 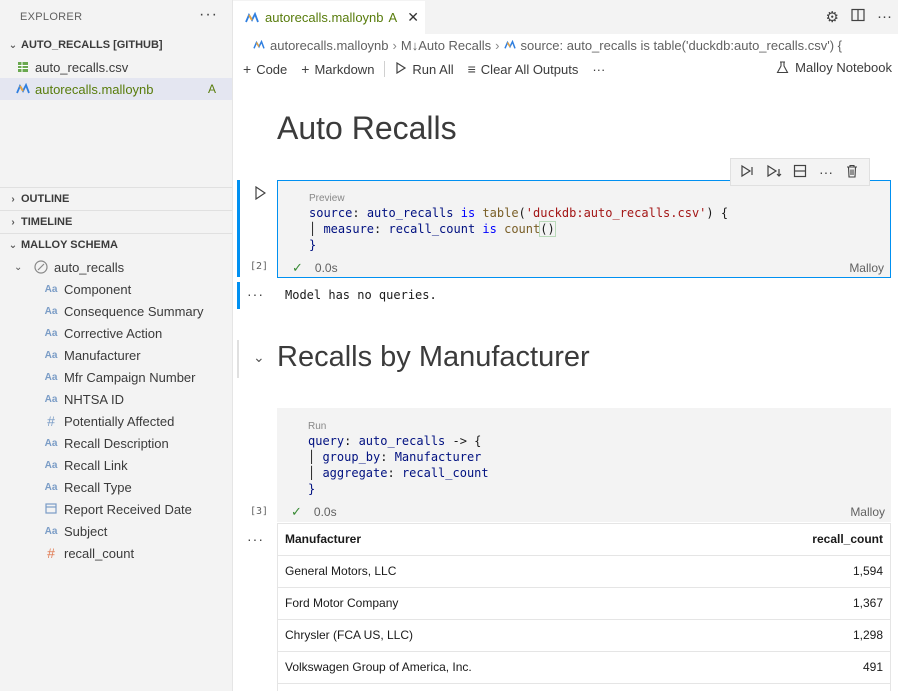 I want to click on breadcrumb-file: autorecalls.malloynb, so click(x=329, y=45).